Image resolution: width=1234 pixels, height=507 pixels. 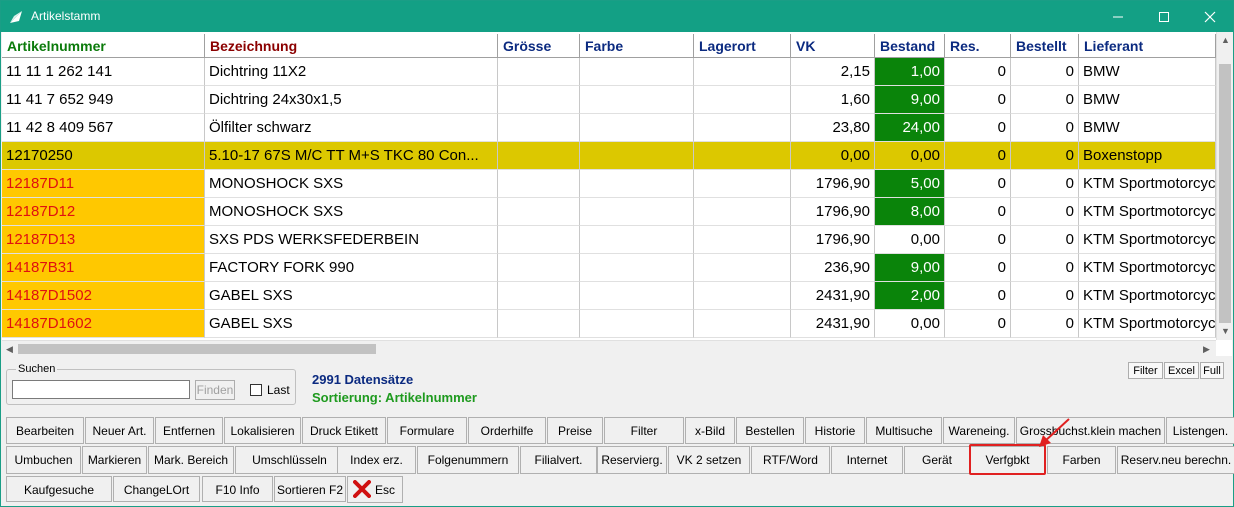 I want to click on cell-lieferant: Boxenstopp, so click(x=1147, y=156).